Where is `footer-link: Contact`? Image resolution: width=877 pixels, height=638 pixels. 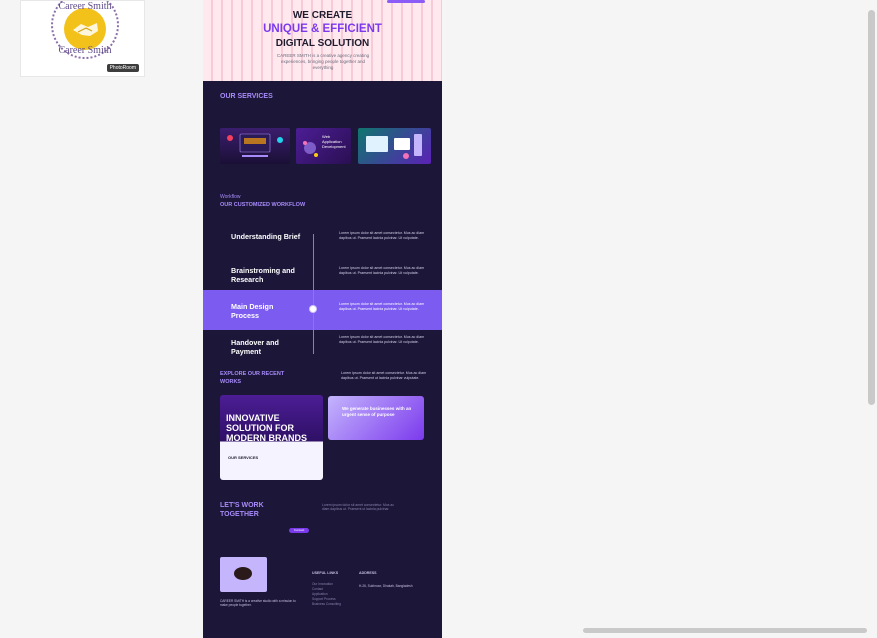
footer-link: Contact is located at coordinates (317, 589).